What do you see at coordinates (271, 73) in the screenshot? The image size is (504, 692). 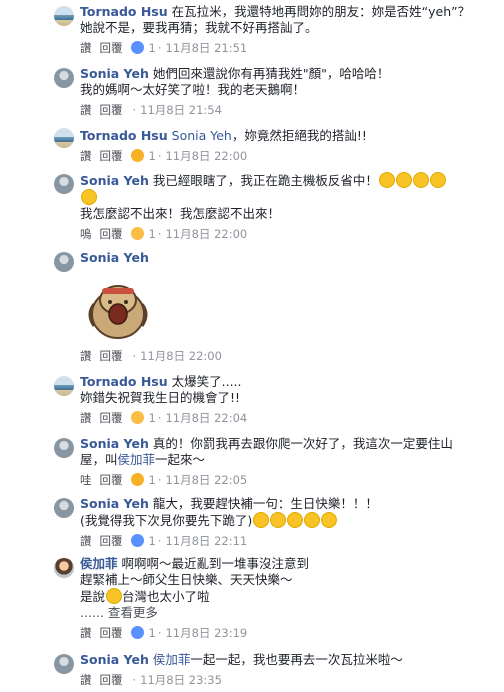 I see `comment-text: 她們回來還說你有再猜我姓"顏"，哈哈哈！` at bounding box center [271, 73].